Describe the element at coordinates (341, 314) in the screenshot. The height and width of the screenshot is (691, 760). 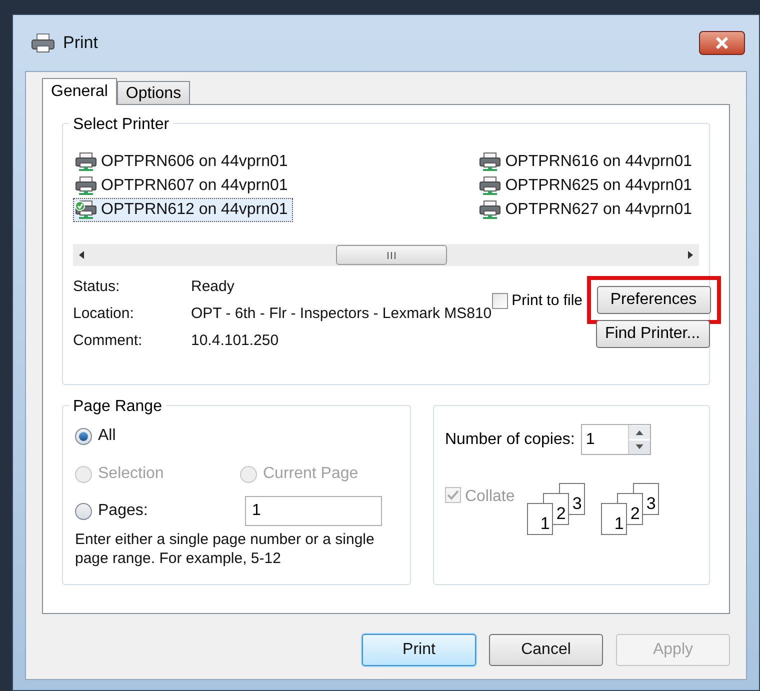
I see `detail-value: OPT - 6th - Flr - Inspectors - Lexmark MS810` at that location.